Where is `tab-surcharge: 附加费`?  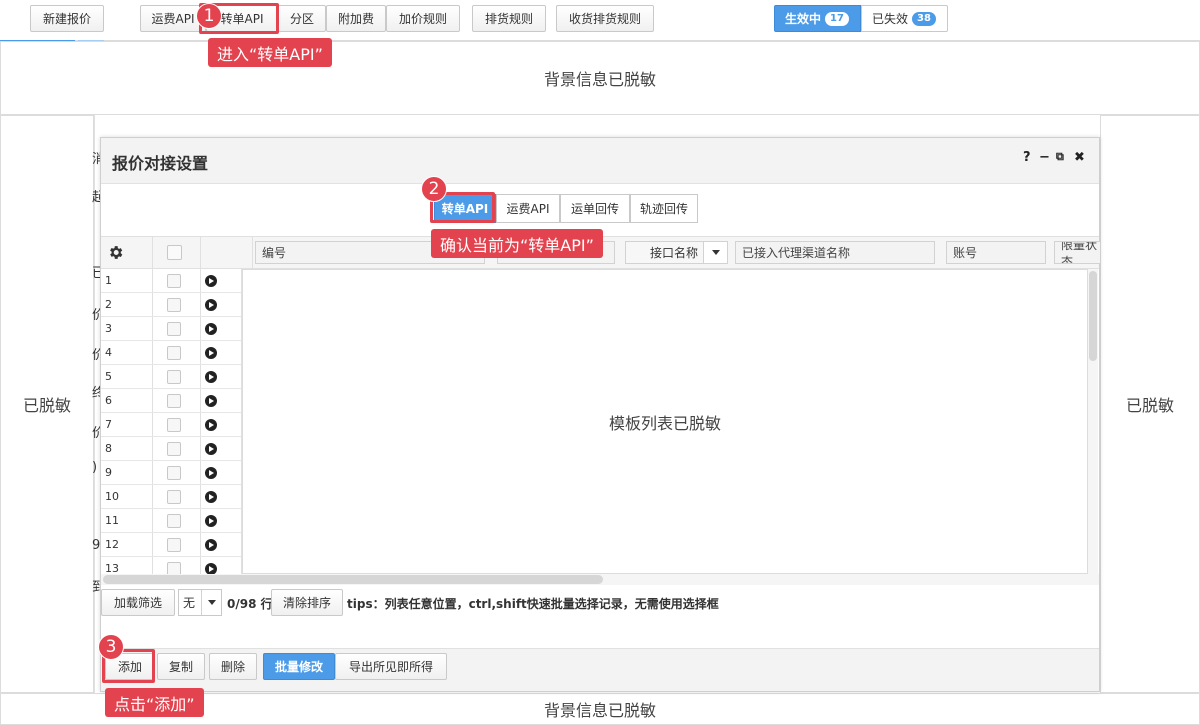 tab-surcharge: 附加费 is located at coordinates (356, 18).